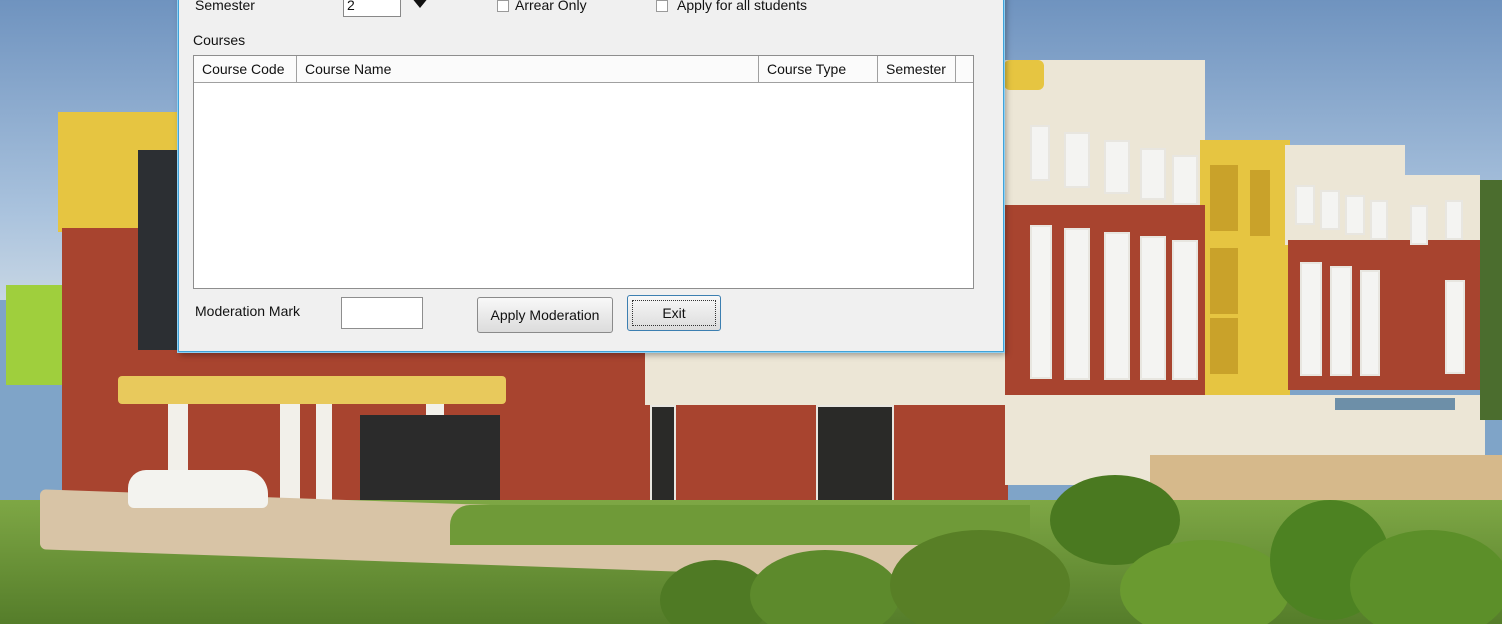 Image resolution: width=1502 pixels, height=624 pixels. Describe the element at coordinates (662, 6) in the screenshot. I see `apply-all-students-checkbox` at that location.